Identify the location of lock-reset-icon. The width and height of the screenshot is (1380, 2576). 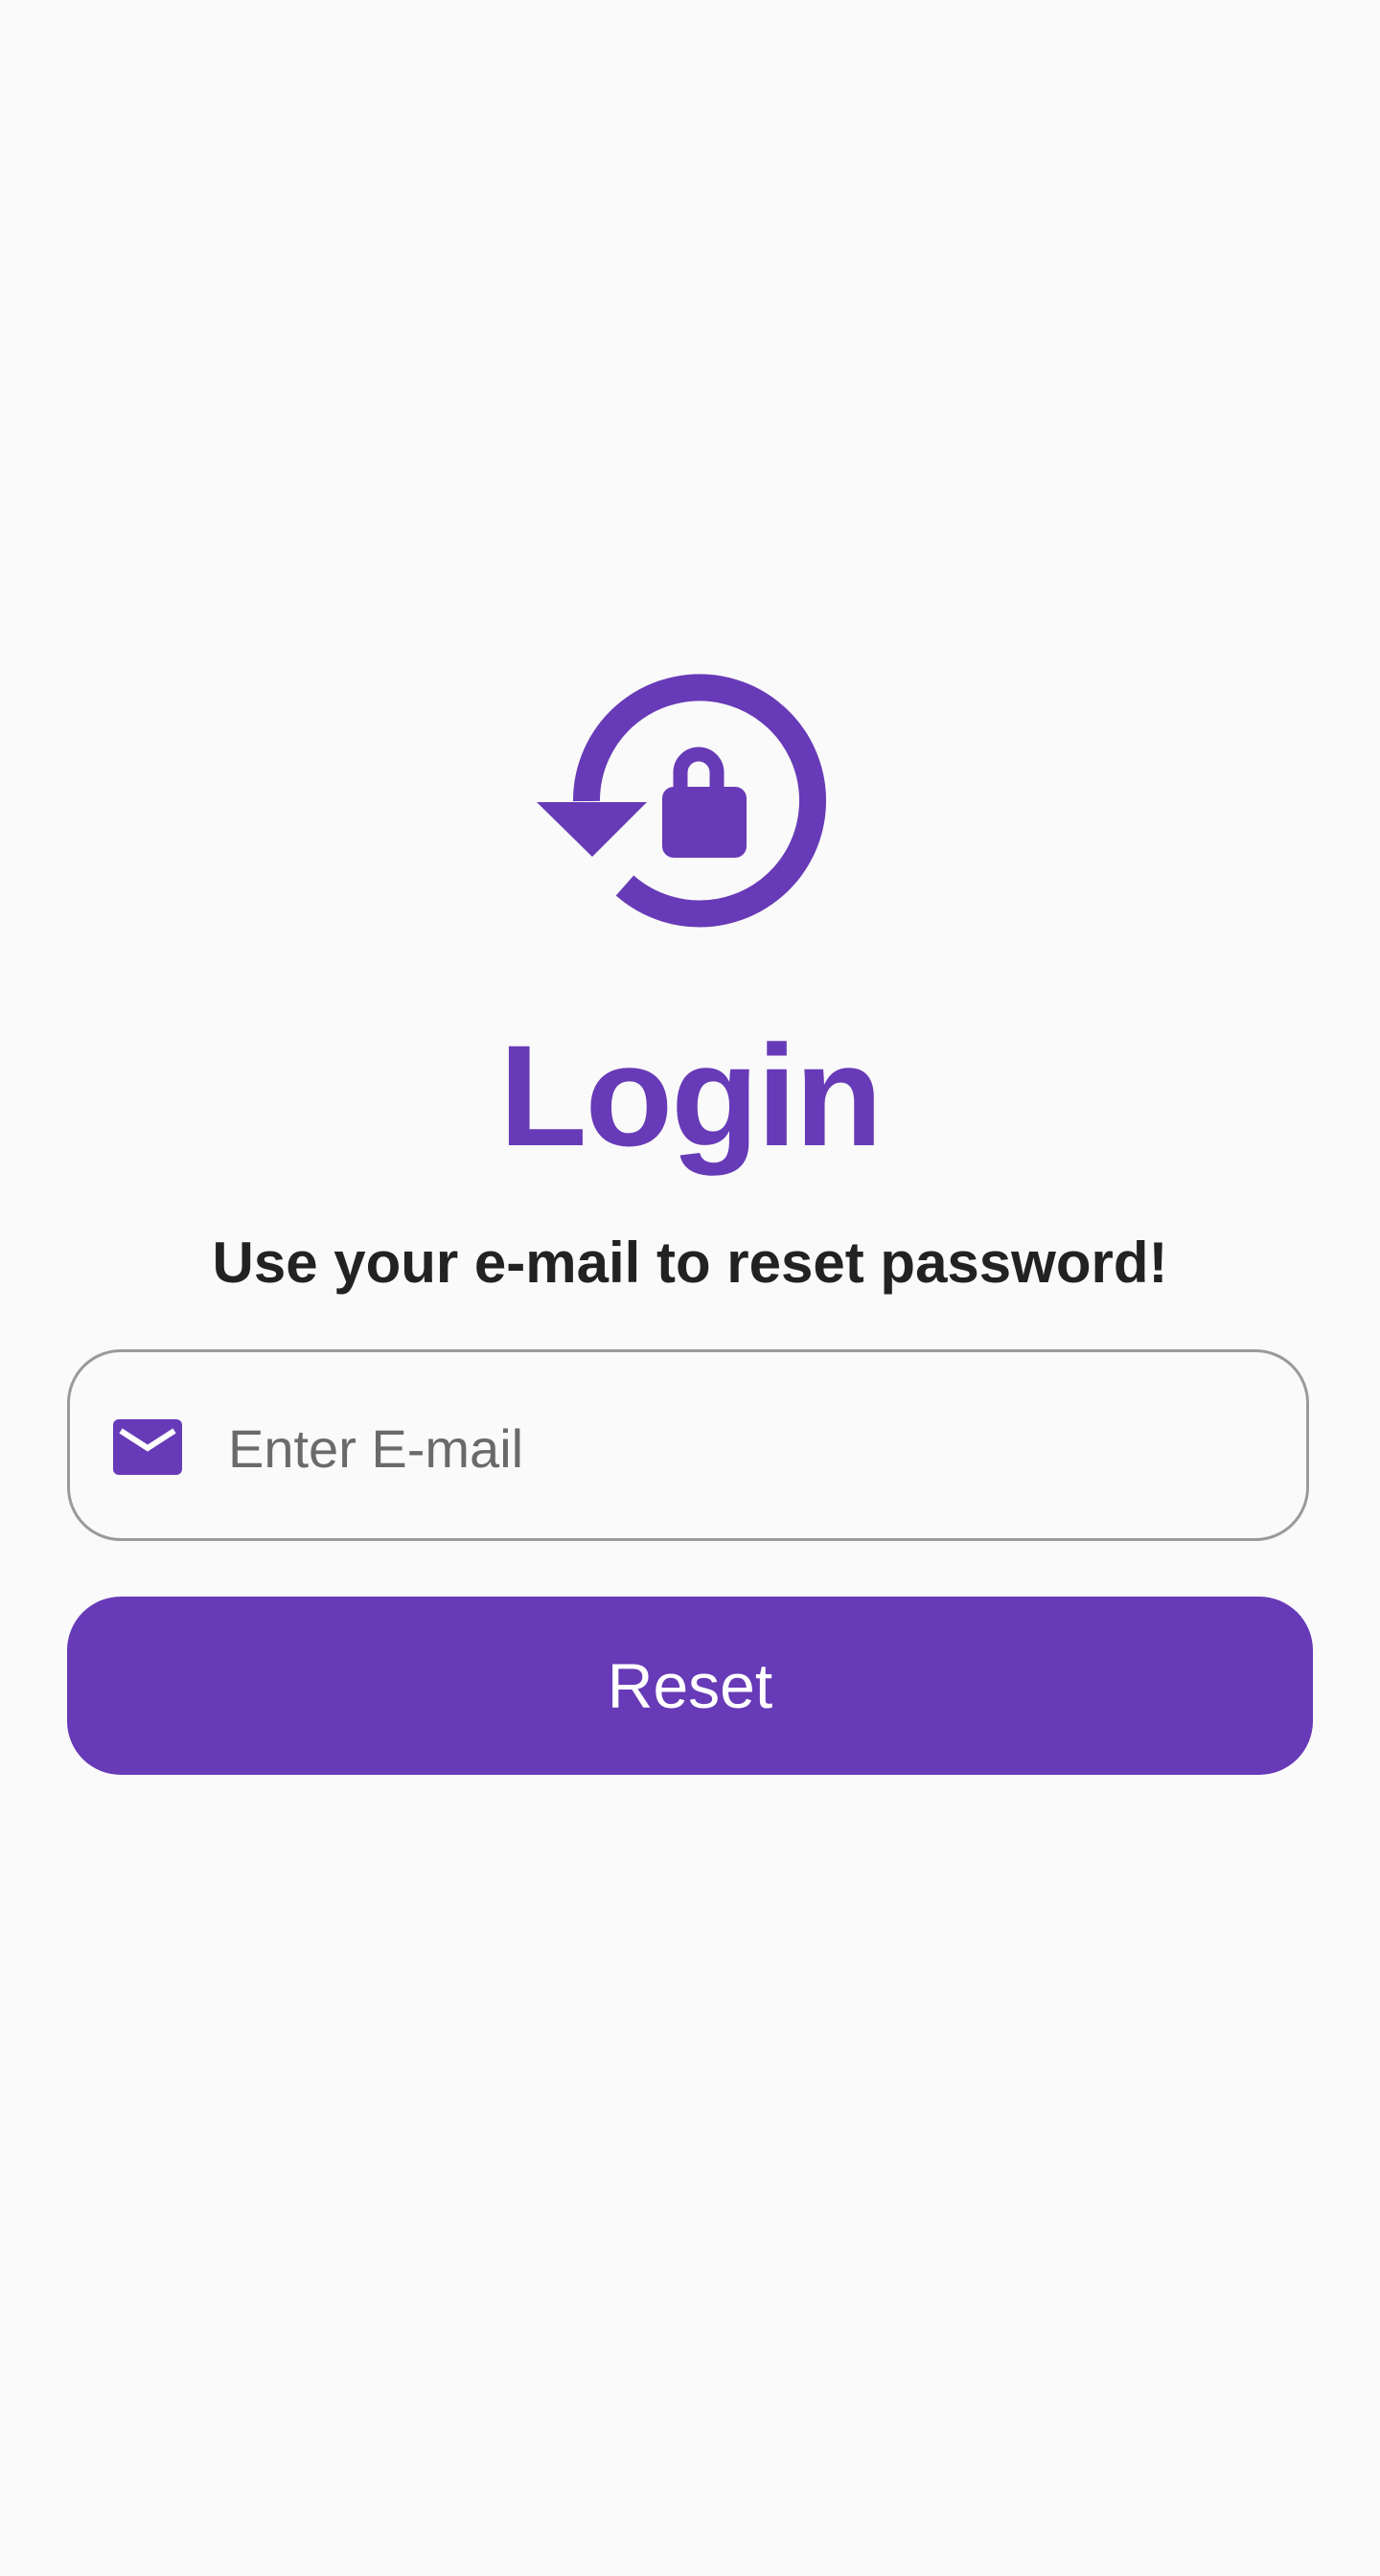
(685, 800).